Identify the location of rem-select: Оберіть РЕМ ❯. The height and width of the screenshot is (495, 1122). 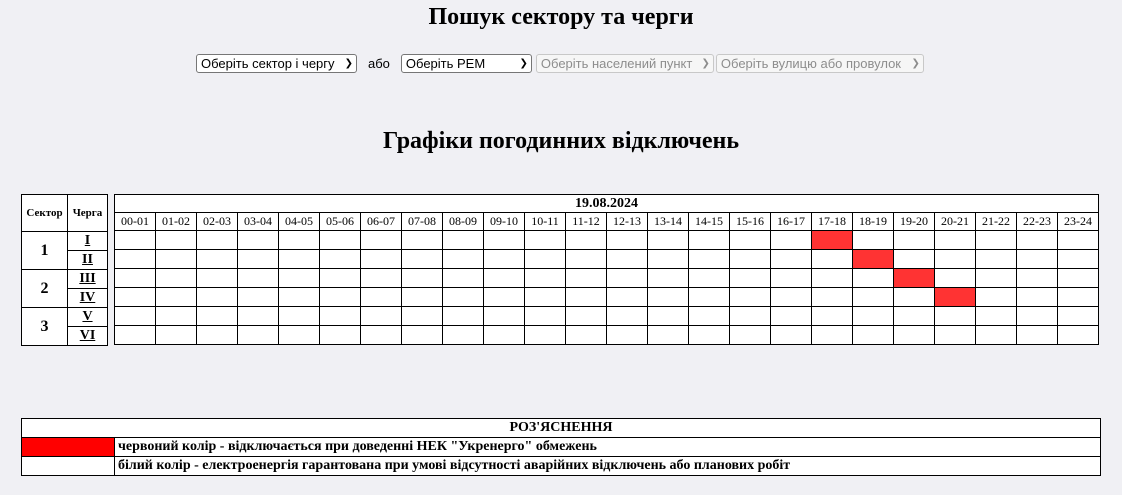
(466, 63).